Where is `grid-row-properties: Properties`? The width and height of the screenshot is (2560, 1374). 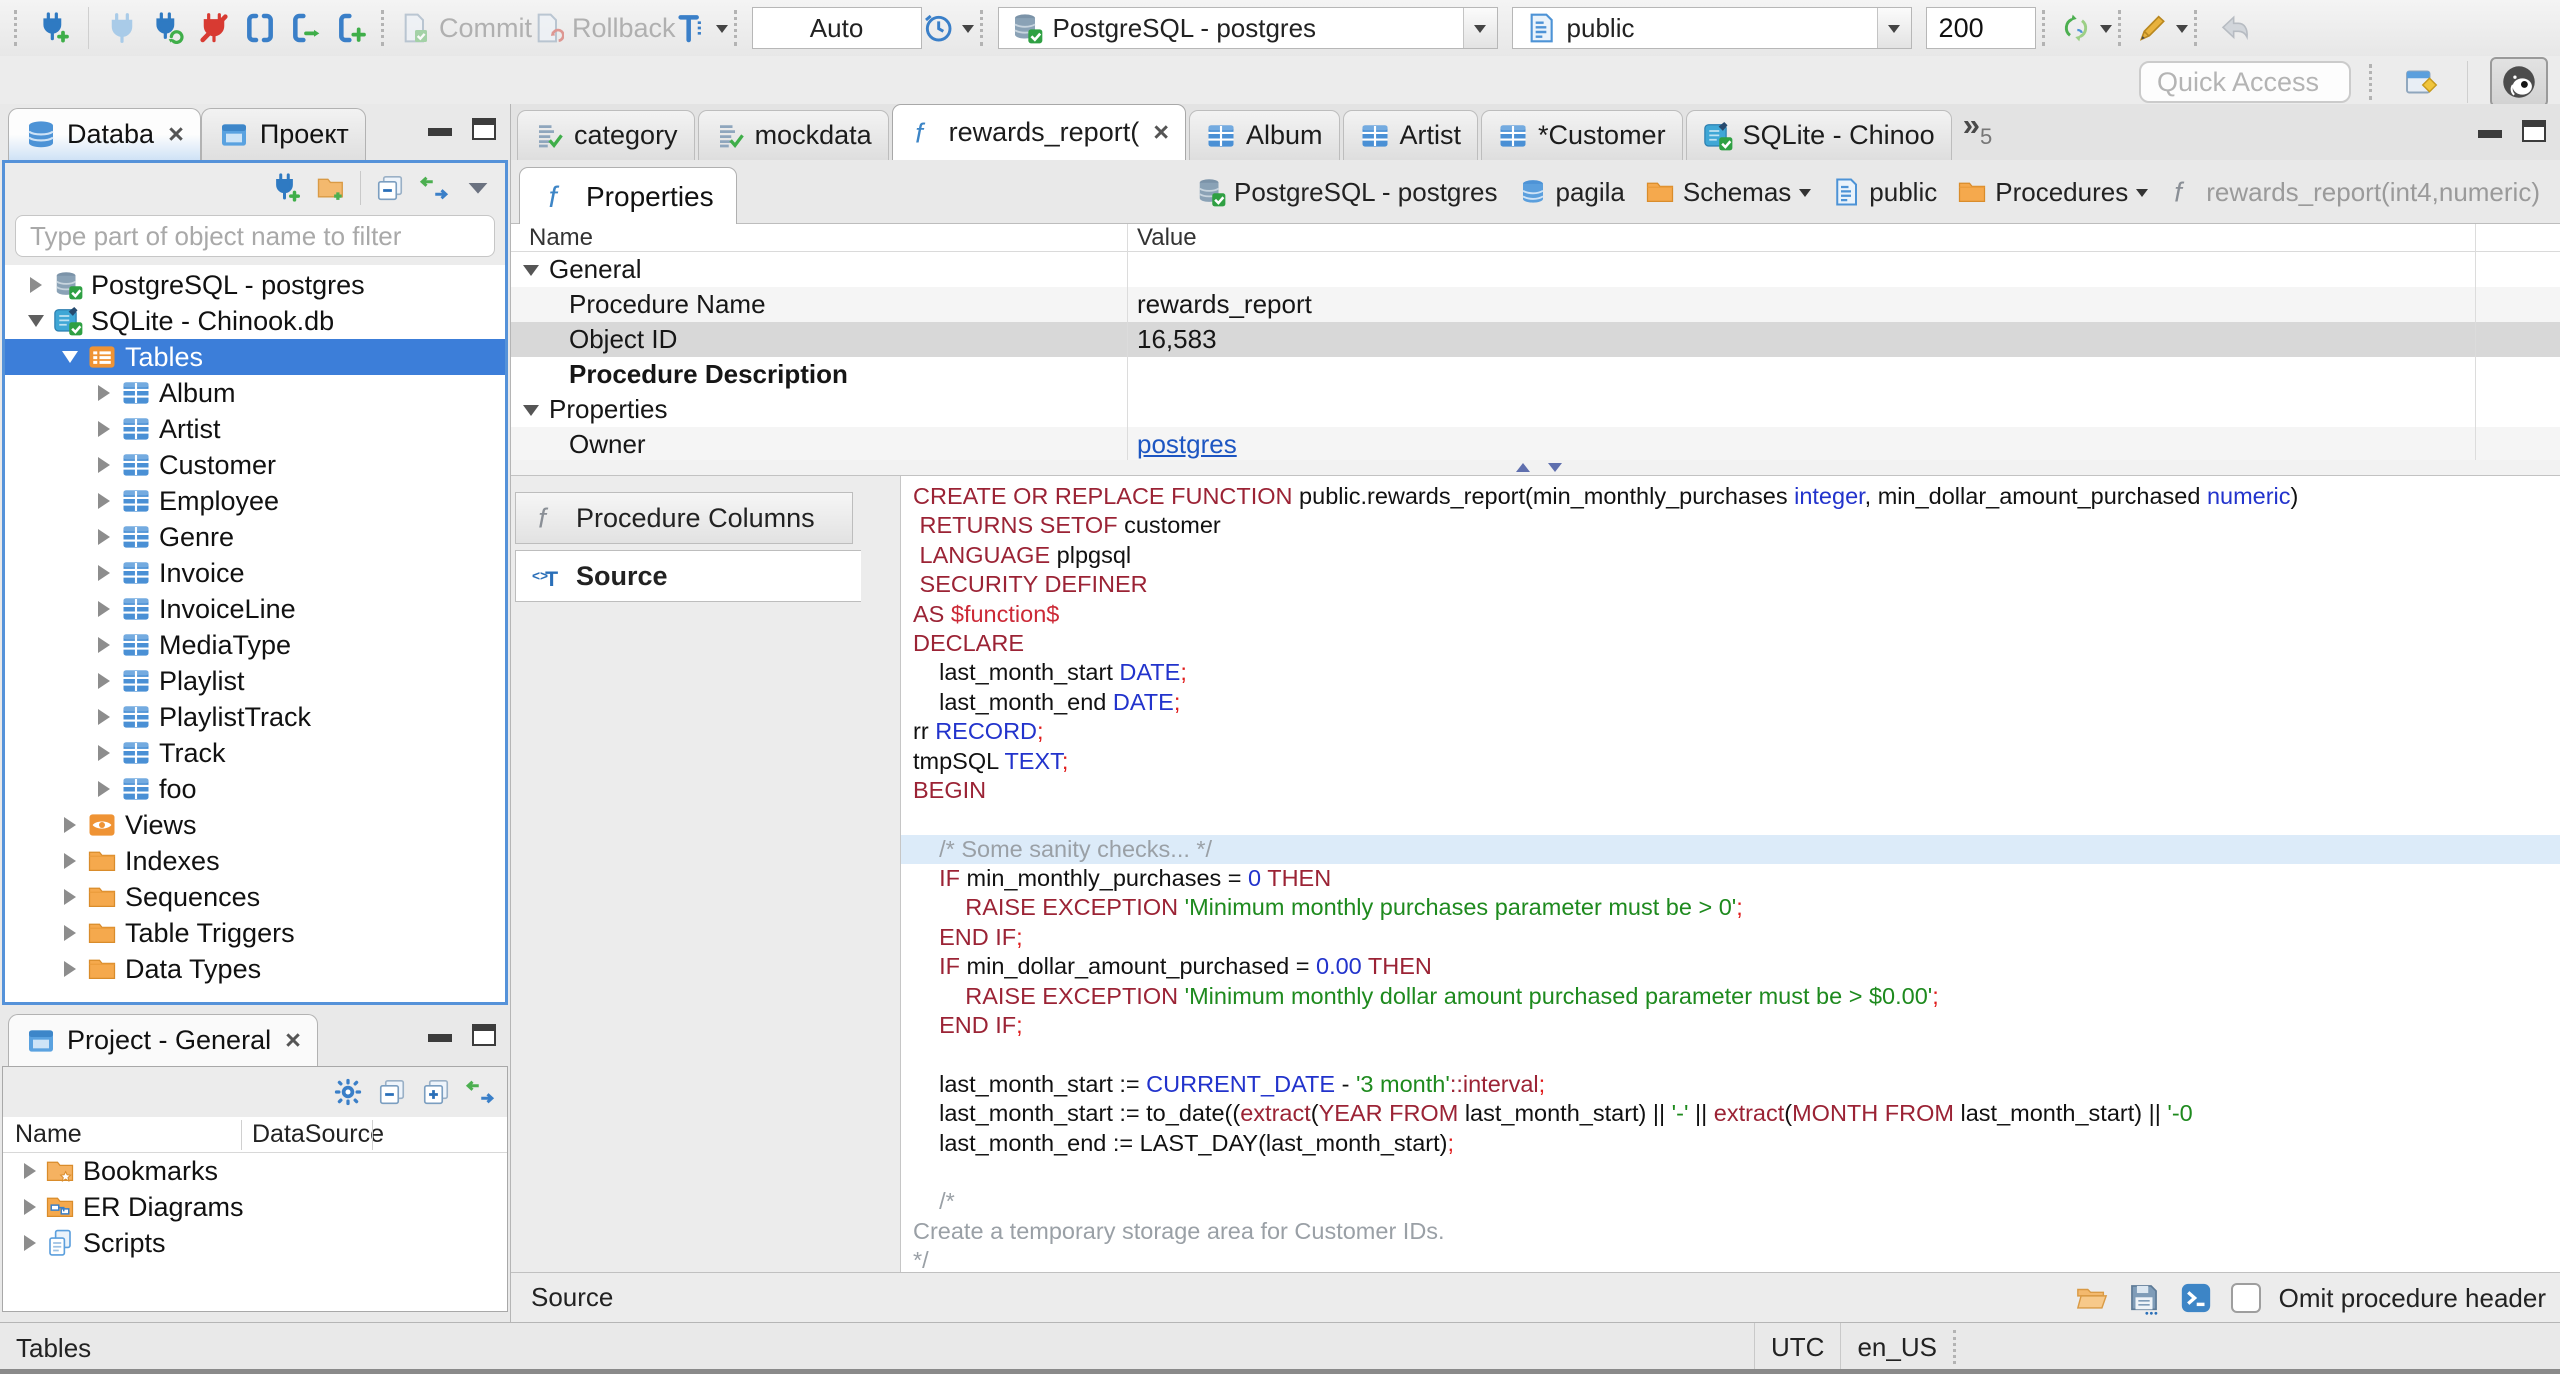 grid-row-properties: Properties is located at coordinates (1535, 409).